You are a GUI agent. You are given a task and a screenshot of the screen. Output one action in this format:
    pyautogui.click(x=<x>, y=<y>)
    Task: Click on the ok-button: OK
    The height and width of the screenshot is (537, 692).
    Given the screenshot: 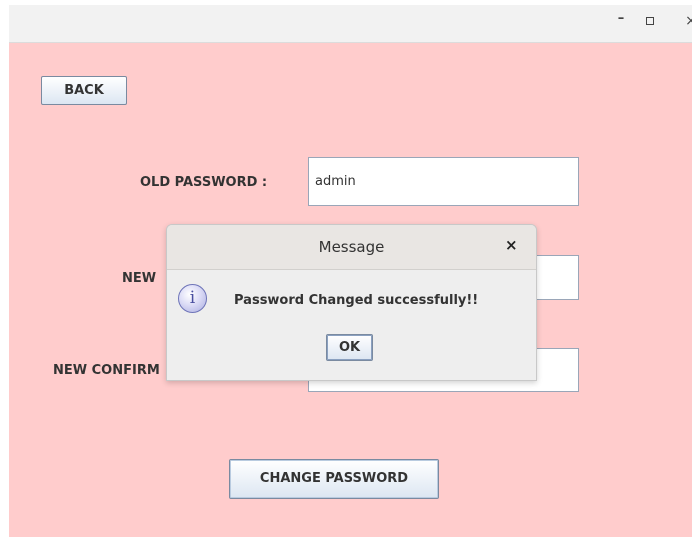 What is the action you would take?
    pyautogui.click(x=349, y=347)
    